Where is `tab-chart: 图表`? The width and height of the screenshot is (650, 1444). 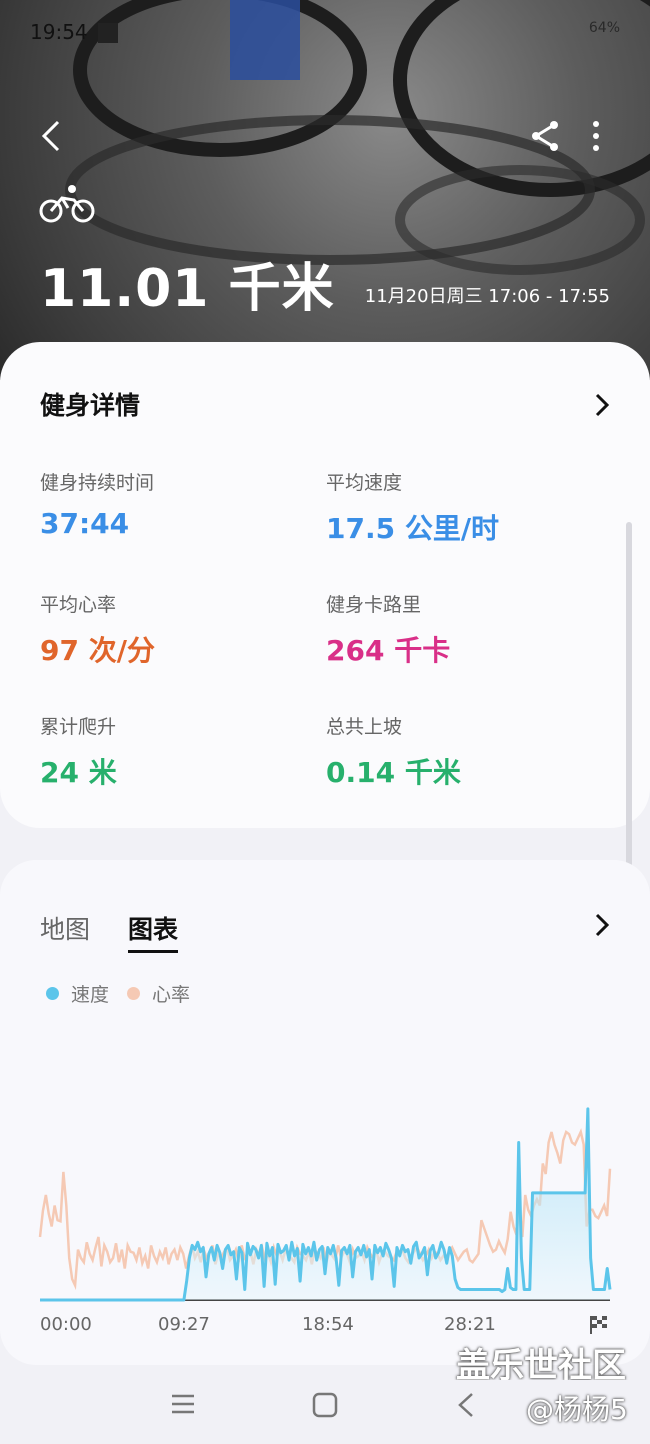
tab-chart: 图表 is located at coordinates (153, 931).